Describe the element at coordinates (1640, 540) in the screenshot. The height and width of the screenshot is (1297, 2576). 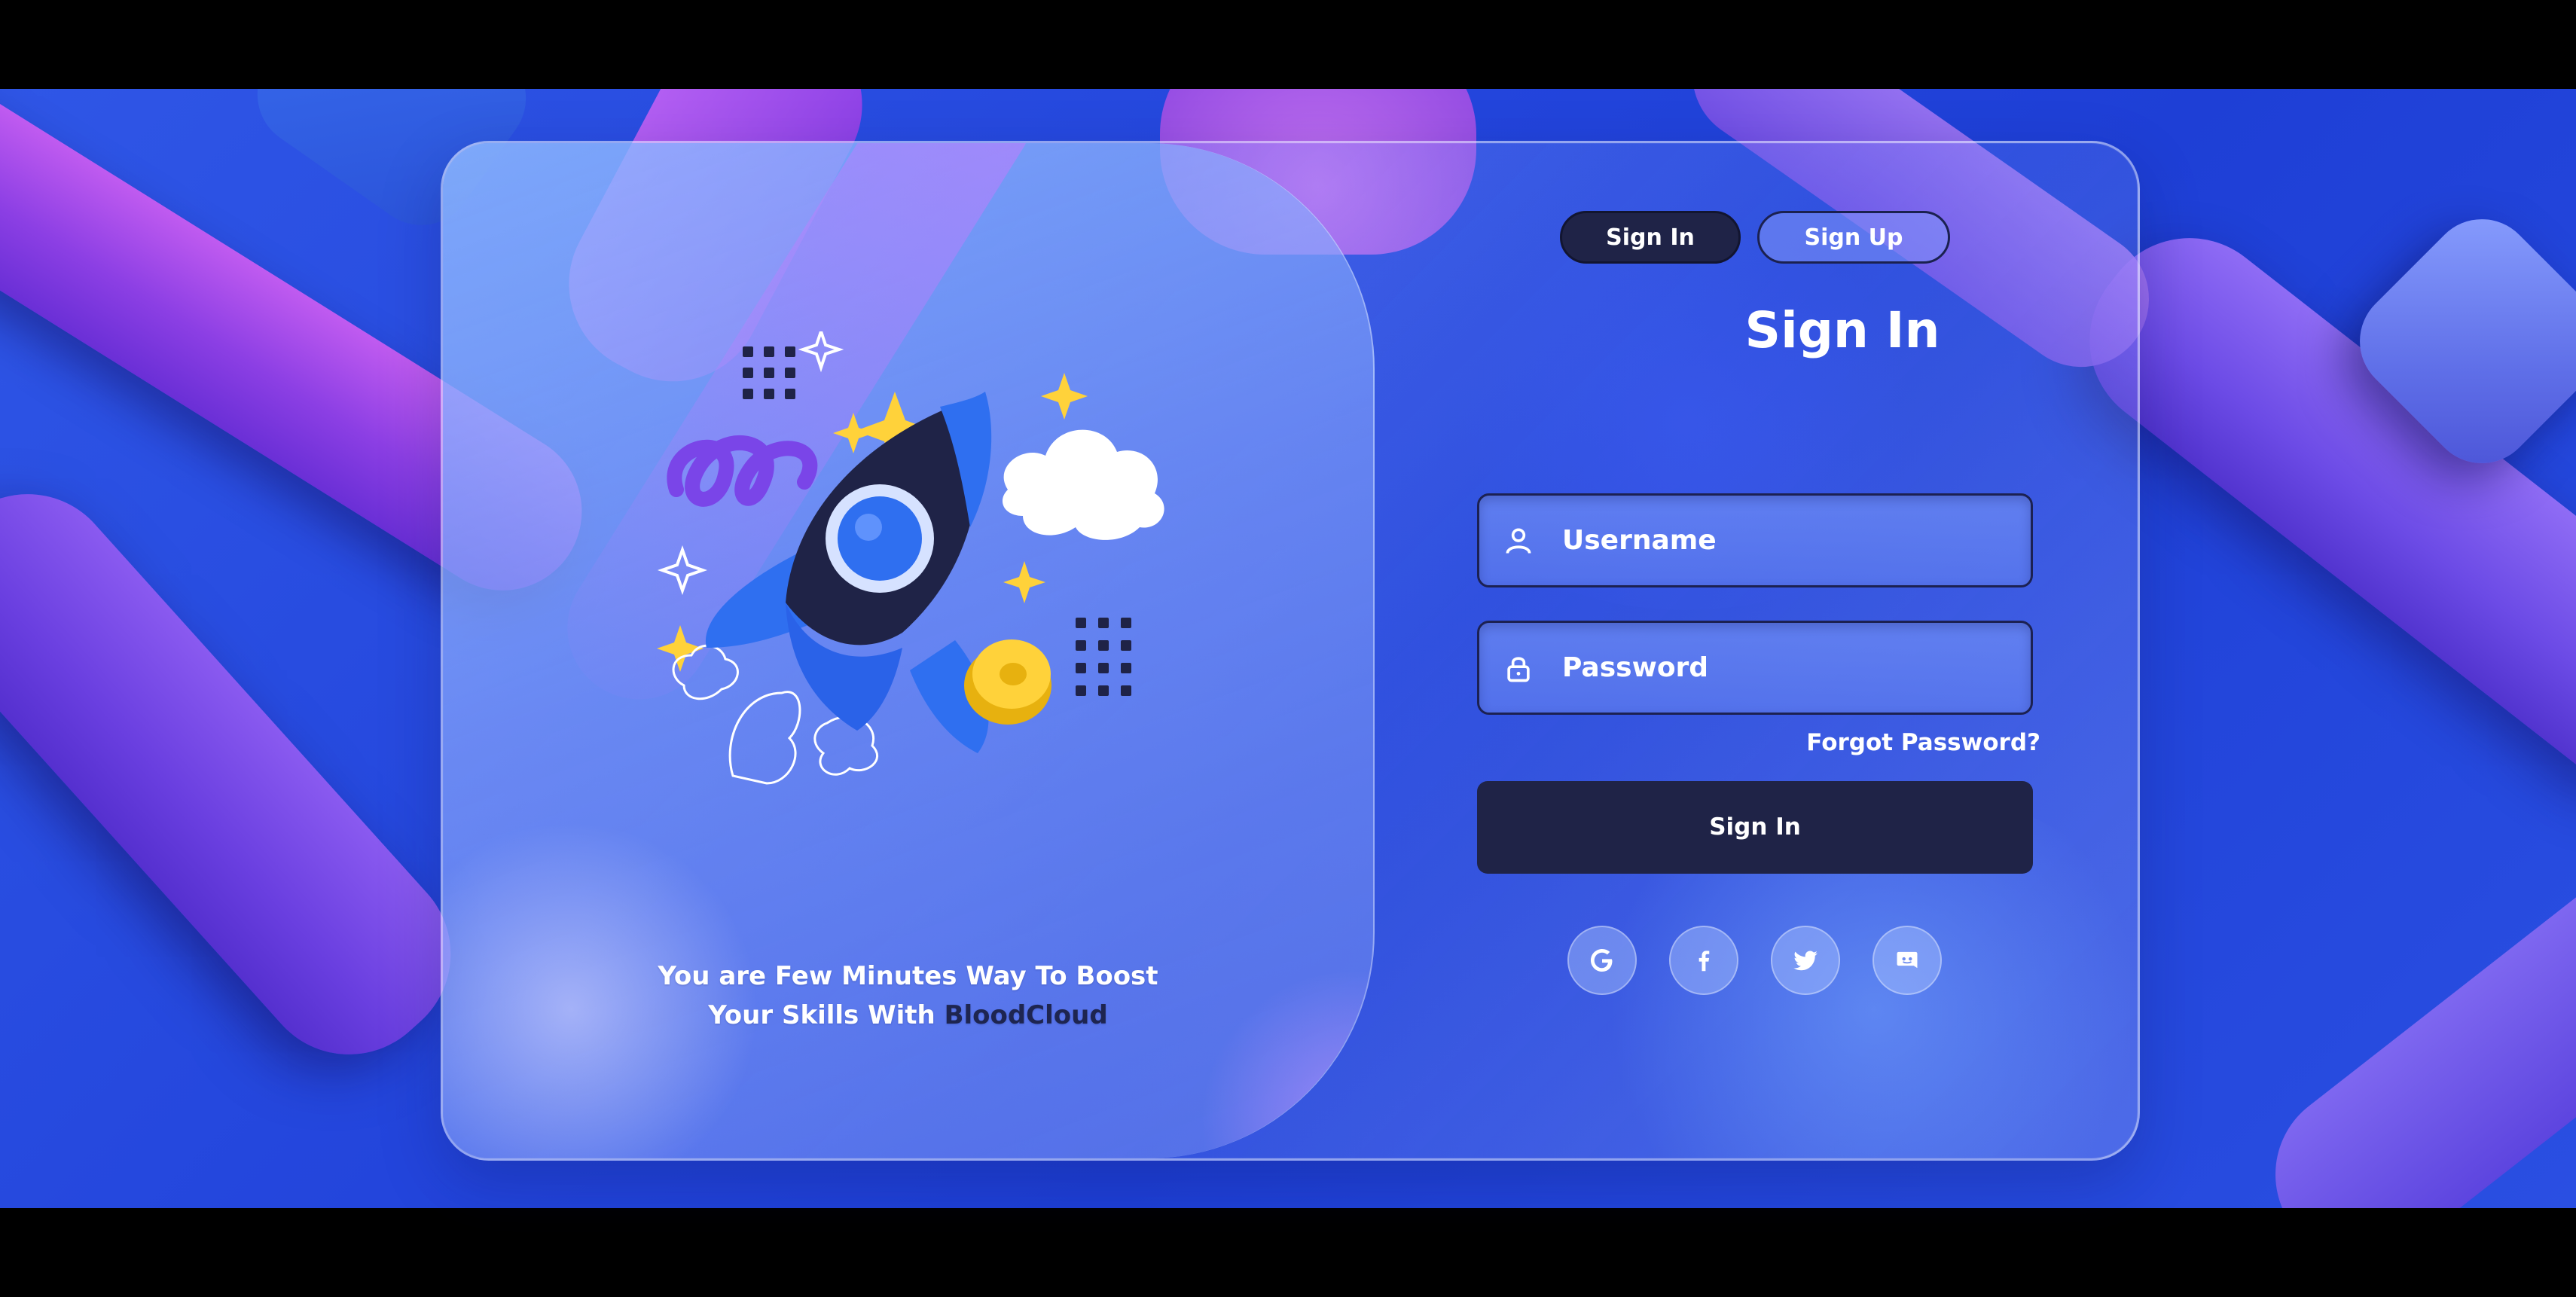
I see `username-placeholder: Username` at that location.